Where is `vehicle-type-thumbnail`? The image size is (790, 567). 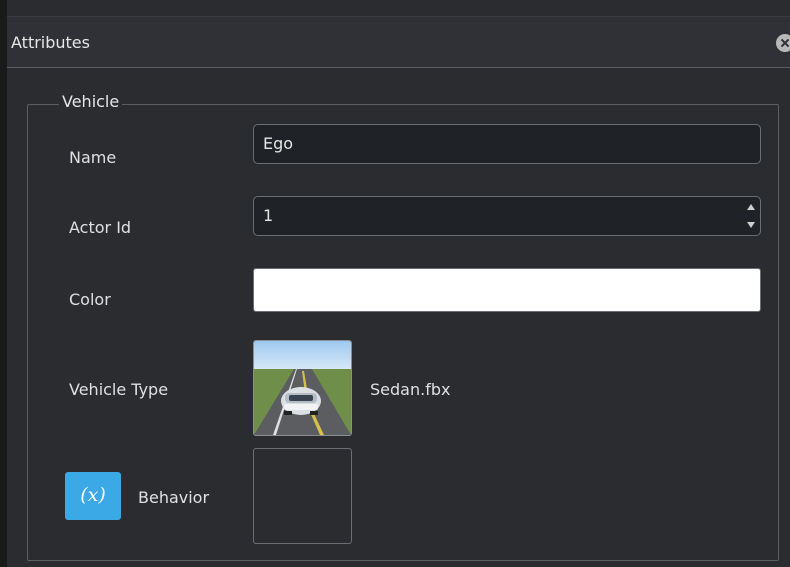
vehicle-type-thumbnail is located at coordinates (302, 388).